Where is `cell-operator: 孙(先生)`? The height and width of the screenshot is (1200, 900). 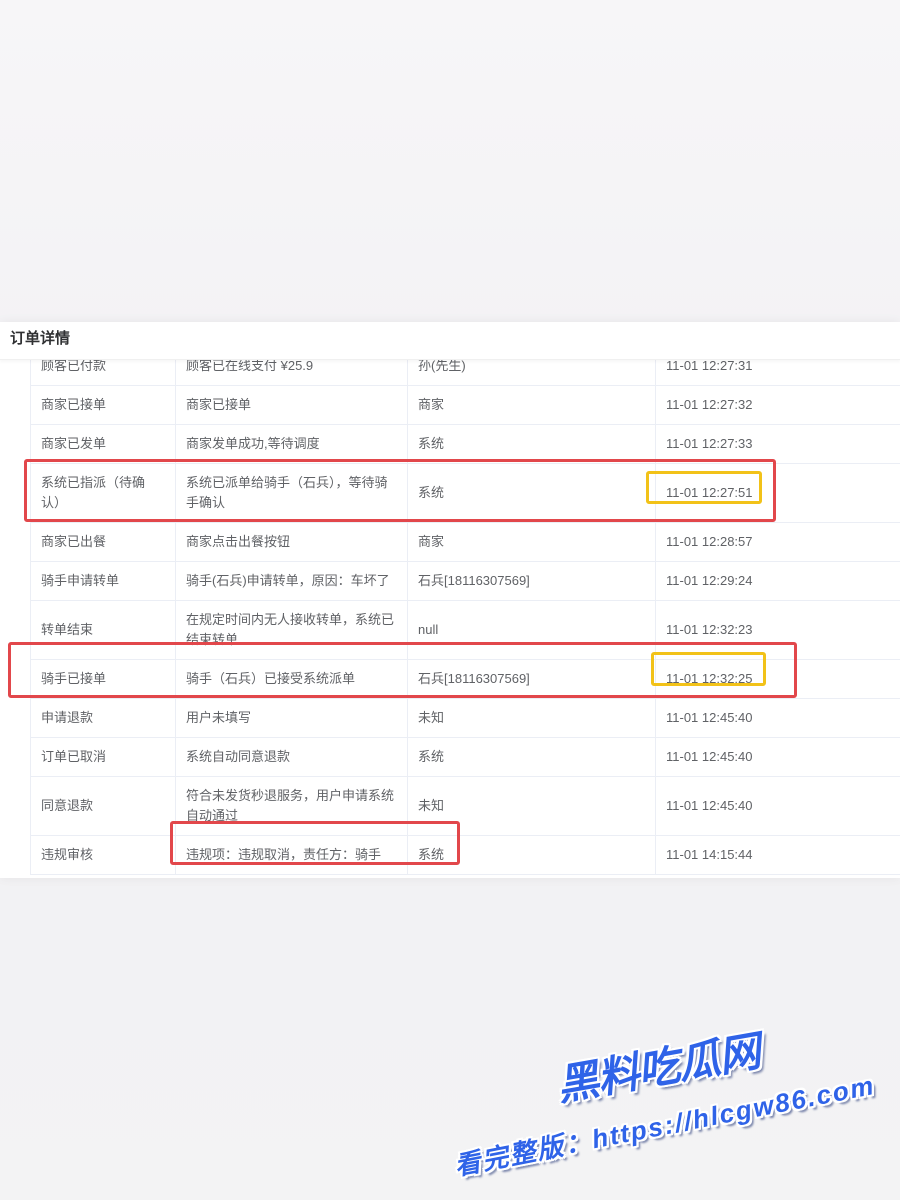 cell-operator: 孙(先生) is located at coordinates (531, 373).